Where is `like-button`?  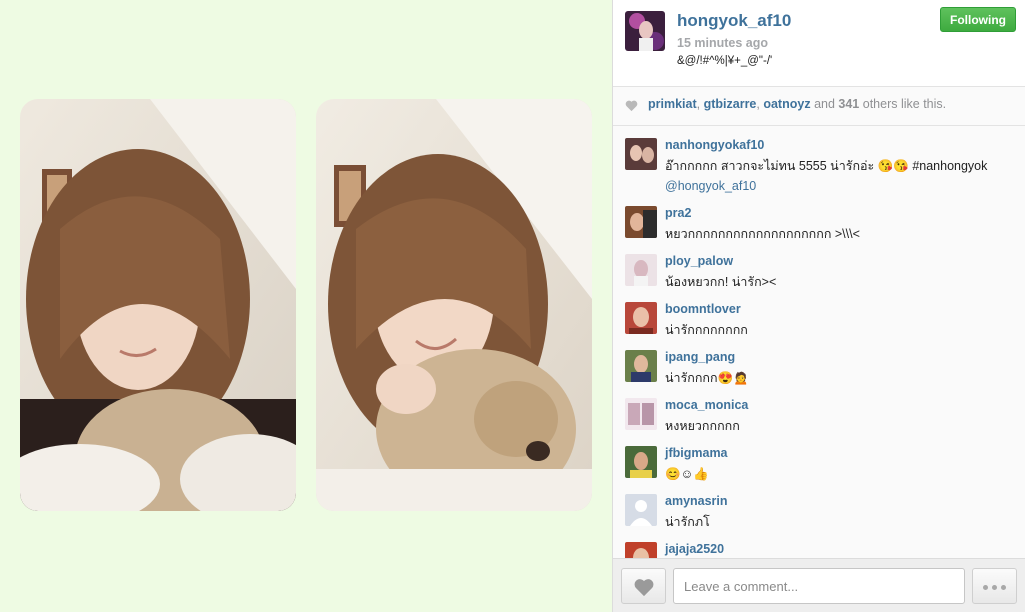
like-button is located at coordinates (643, 586).